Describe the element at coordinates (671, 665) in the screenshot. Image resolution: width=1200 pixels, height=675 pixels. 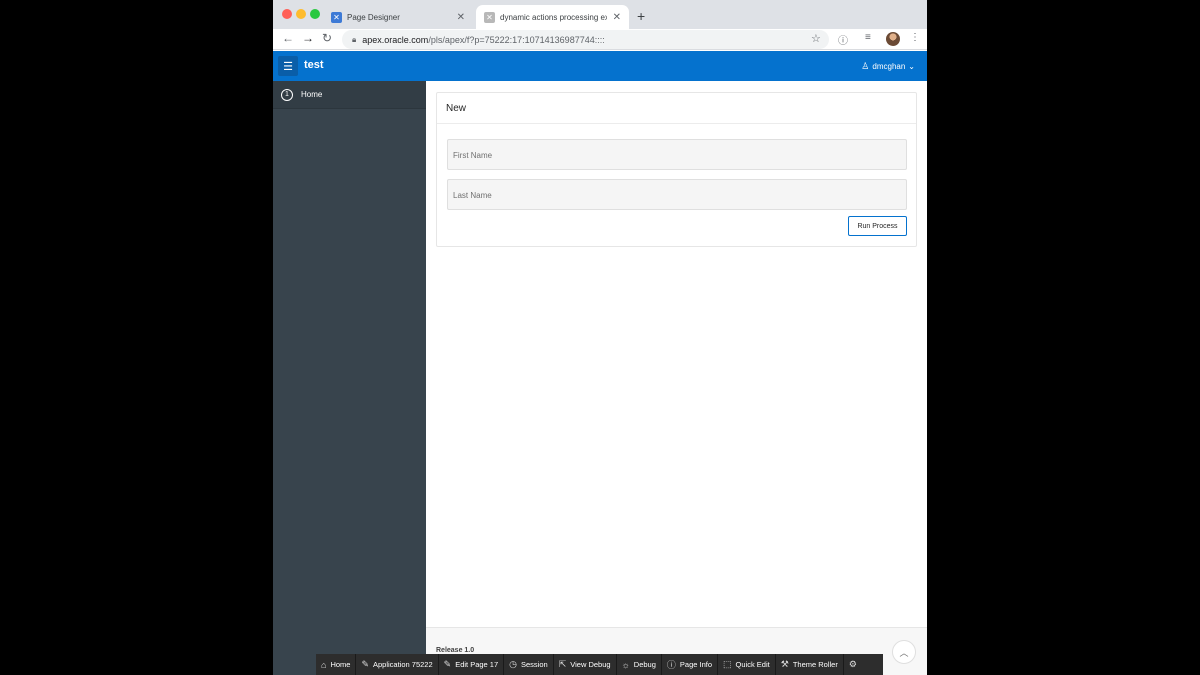
I see `info-icon: ⓘ` at that location.